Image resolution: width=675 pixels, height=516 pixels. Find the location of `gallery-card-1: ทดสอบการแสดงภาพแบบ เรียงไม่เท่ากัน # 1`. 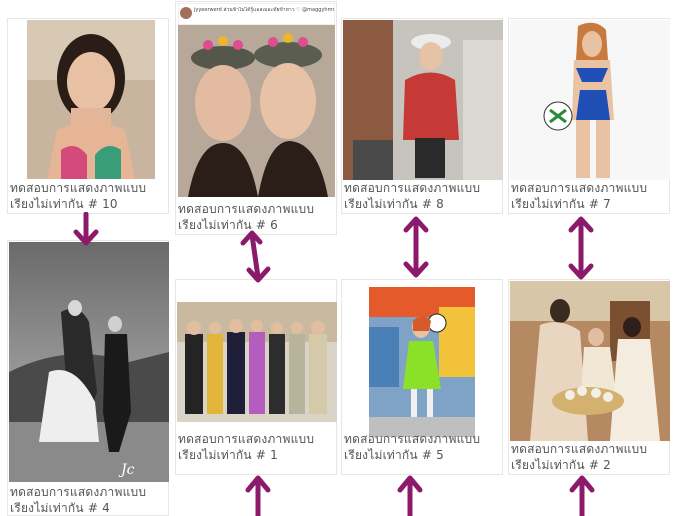

gallery-card-1: ทดสอบการแสดงภาพแบบ เรียงไม่เท่ากัน # 1 is located at coordinates (256, 377).